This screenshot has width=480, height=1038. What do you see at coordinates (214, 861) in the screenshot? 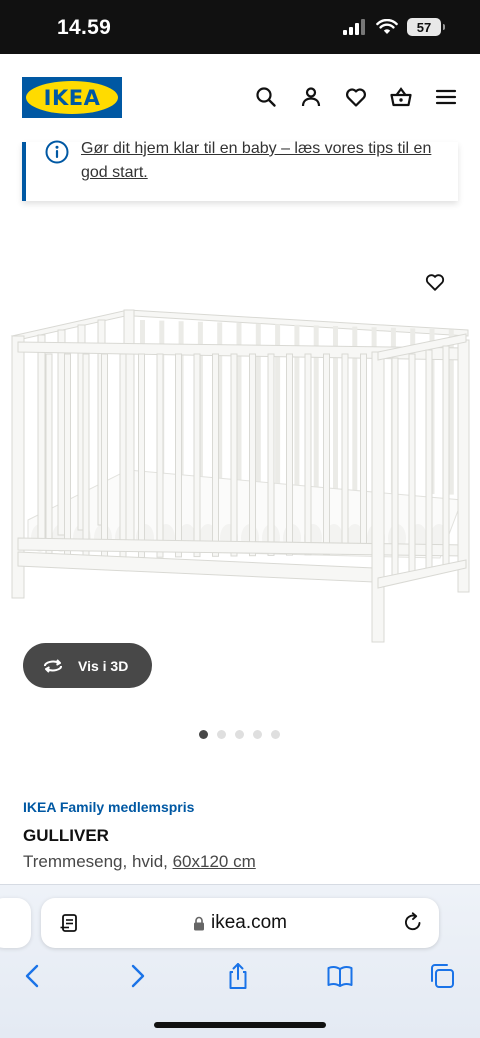
I see `product-size-link: 60x120 cm` at bounding box center [214, 861].